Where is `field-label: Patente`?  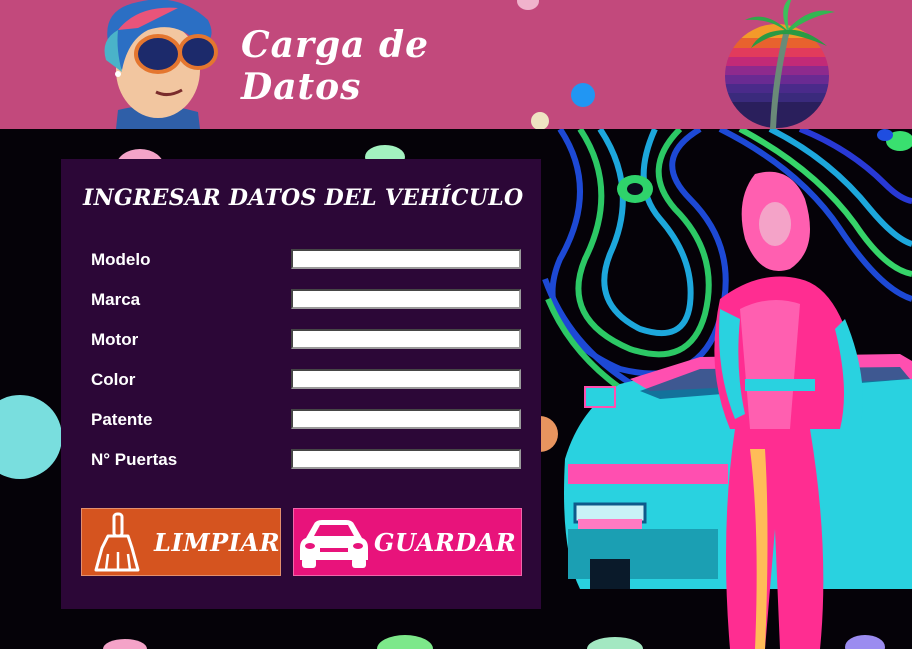
field-label: Patente is located at coordinates (122, 419).